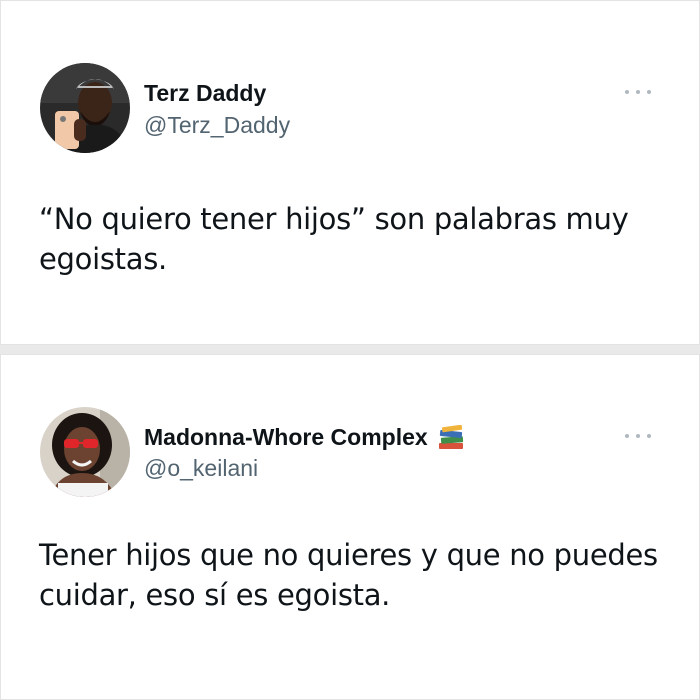 The image size is (700, 700). What do you see at coordinates (201, 468) in the screenshot?
I see `user-handle: @o_keilani` at bounding box center [201, 468].